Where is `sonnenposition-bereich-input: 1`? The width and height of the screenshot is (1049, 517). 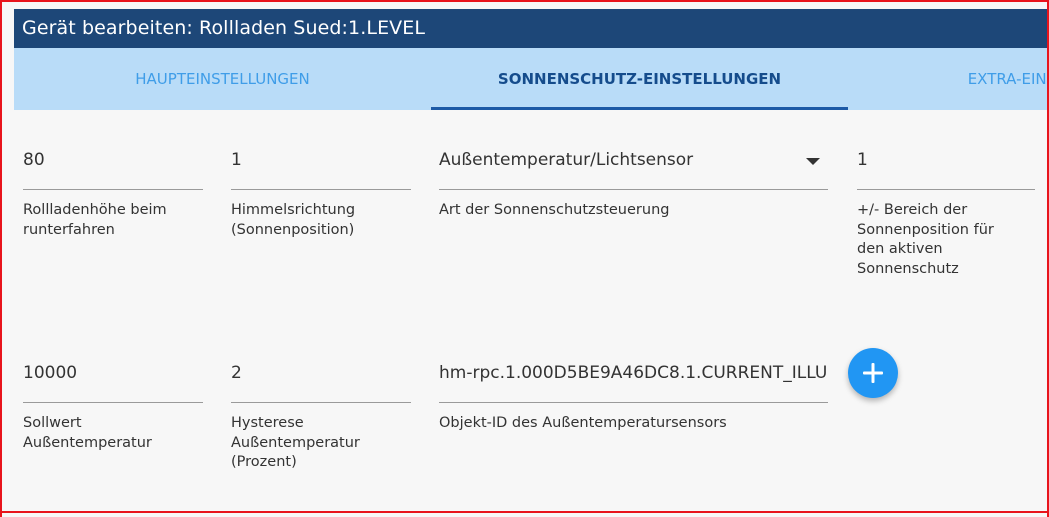
sonnenposition-bereich-input: 1 is located at coordinates (946, 160).